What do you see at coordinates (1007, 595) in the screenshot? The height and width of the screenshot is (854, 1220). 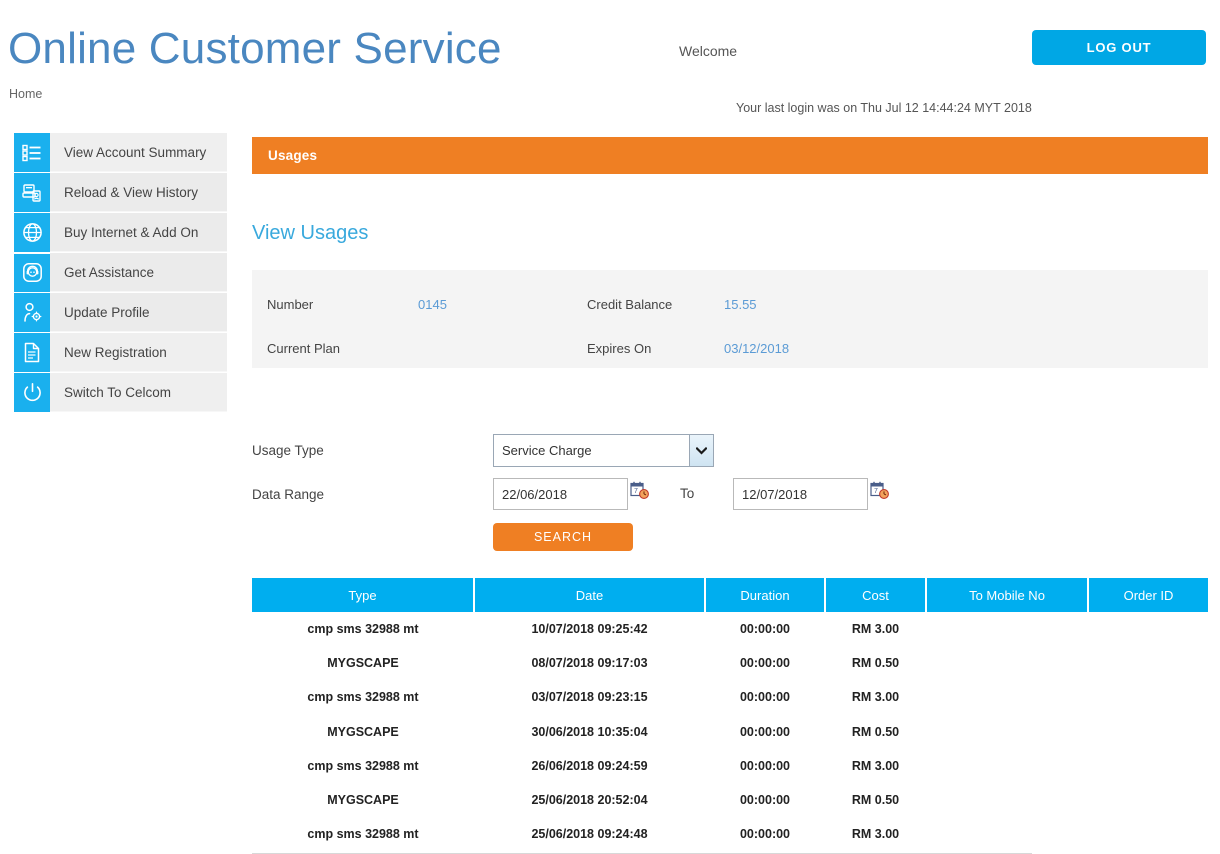 I see `column-header-to-mobile-no: To Mobile No` at bounding box center [1007, 595].